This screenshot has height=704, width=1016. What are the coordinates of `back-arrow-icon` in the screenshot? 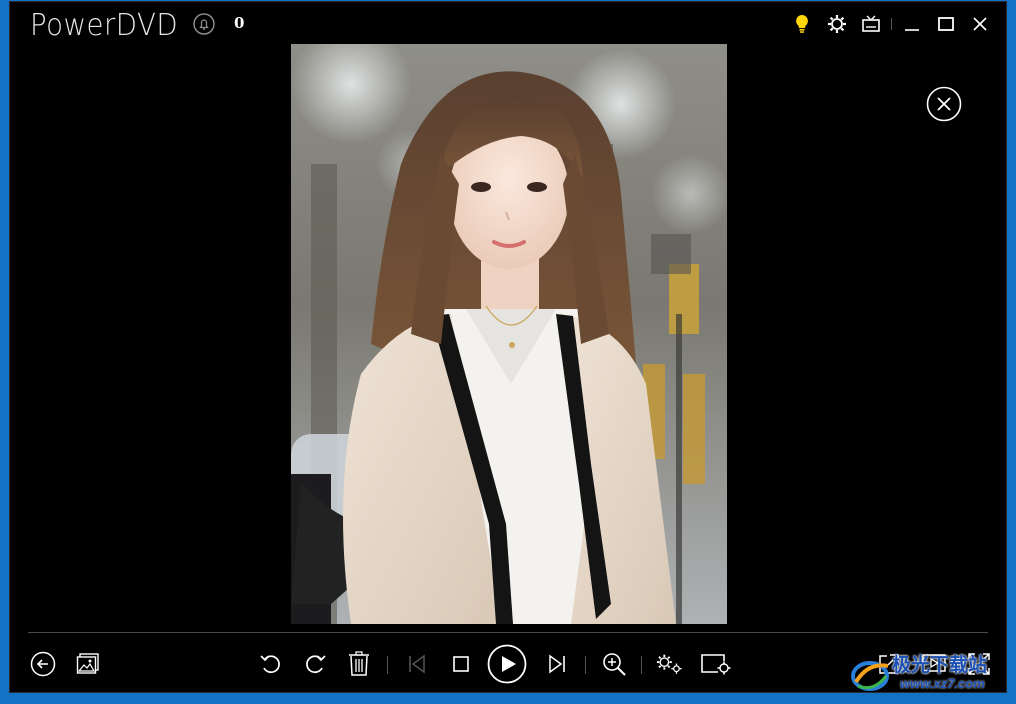 It's located at (43, 664).